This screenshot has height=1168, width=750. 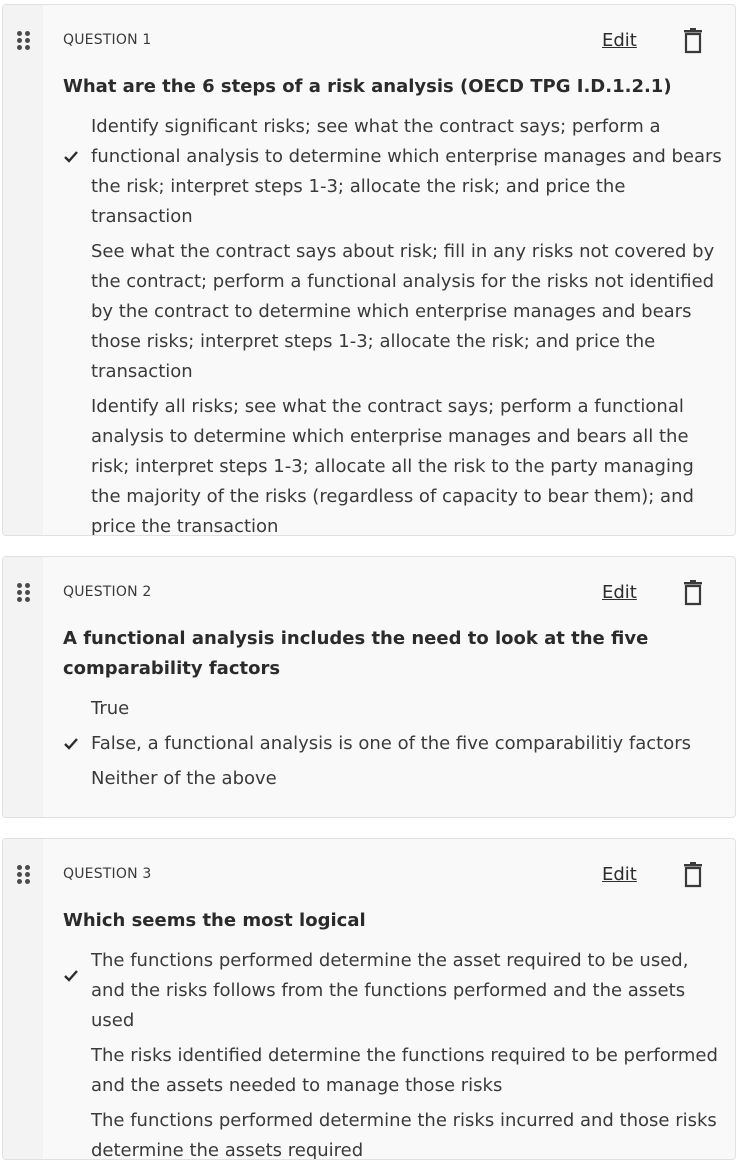 I want to click on question-text: Which seems the most logical, so click(x=214, y=920).